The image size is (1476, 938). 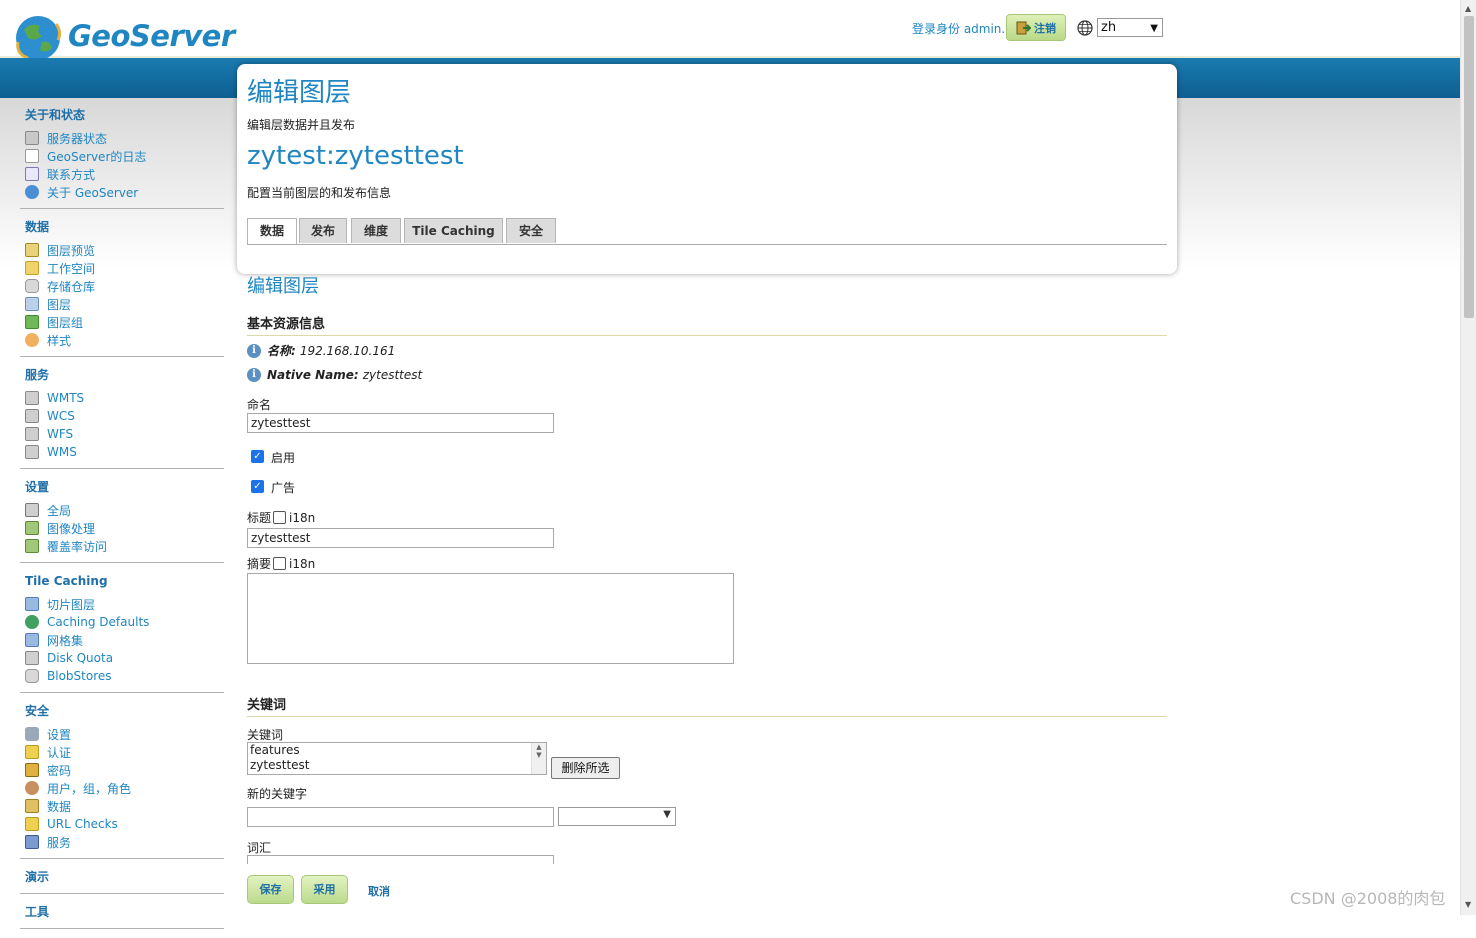 I want to click on sidebar-item: 密码, so click(x=124, y=770).